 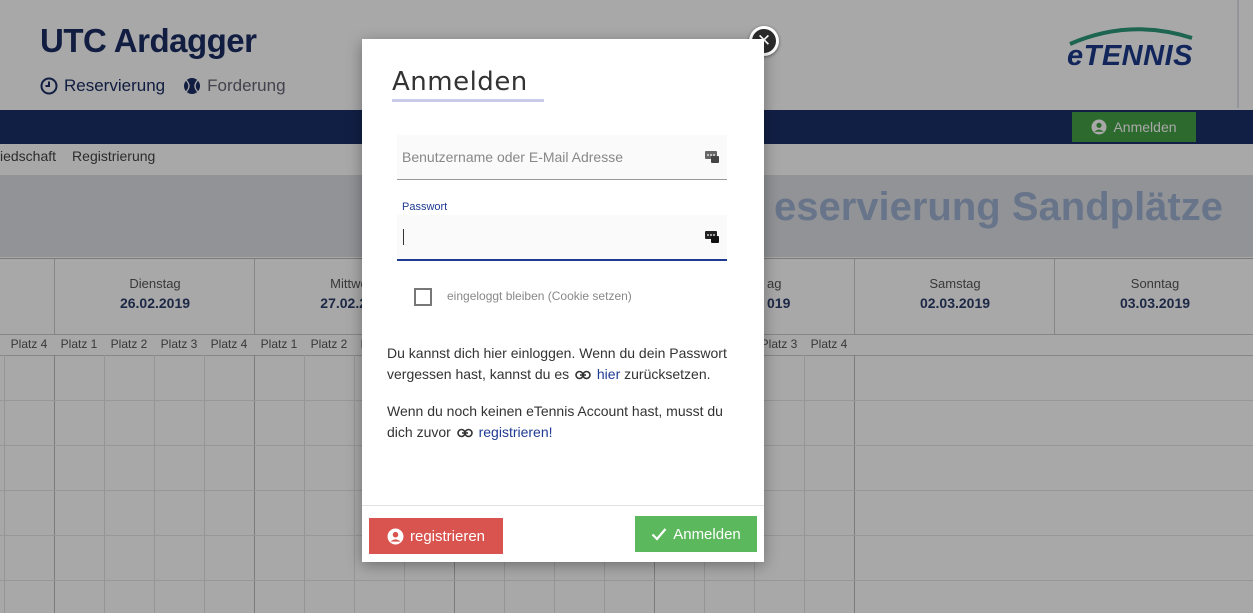 What do you see at coordinates (659, 534) in the screenshot?
I see `checkmark-icon` at bounding box center [659, 534].